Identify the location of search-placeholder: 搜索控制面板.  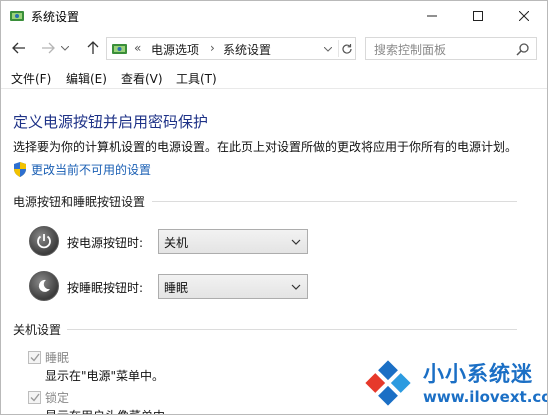
(410, 49).